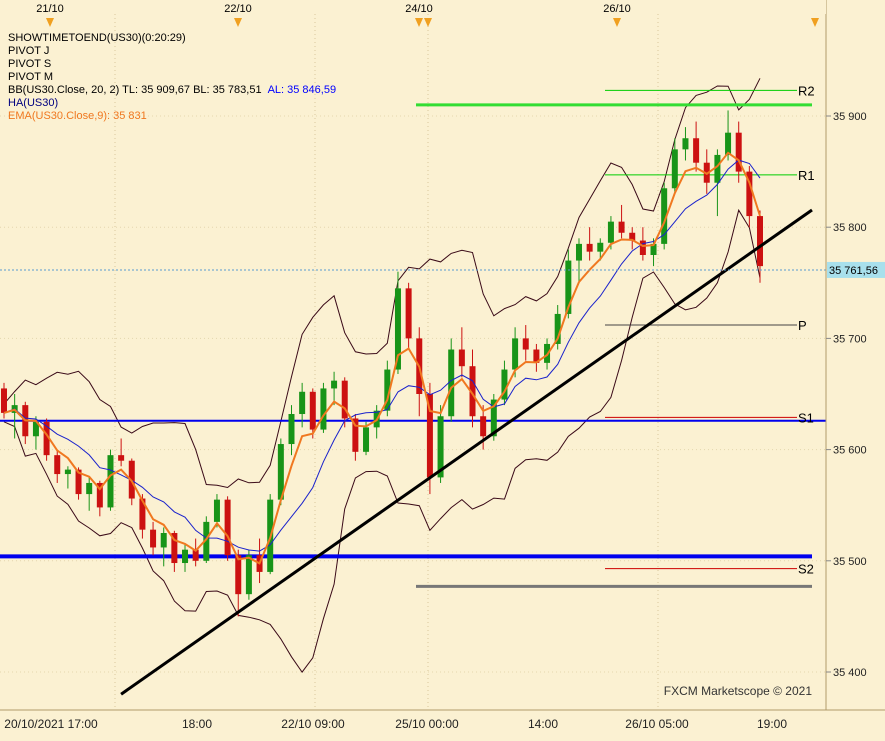 The height and width of the screenshot is (741, 885). What do you see at coordinates (806, 175) in the screenshot?
I see `pivot-label-r1: R1` at bounding box center [806, 175].